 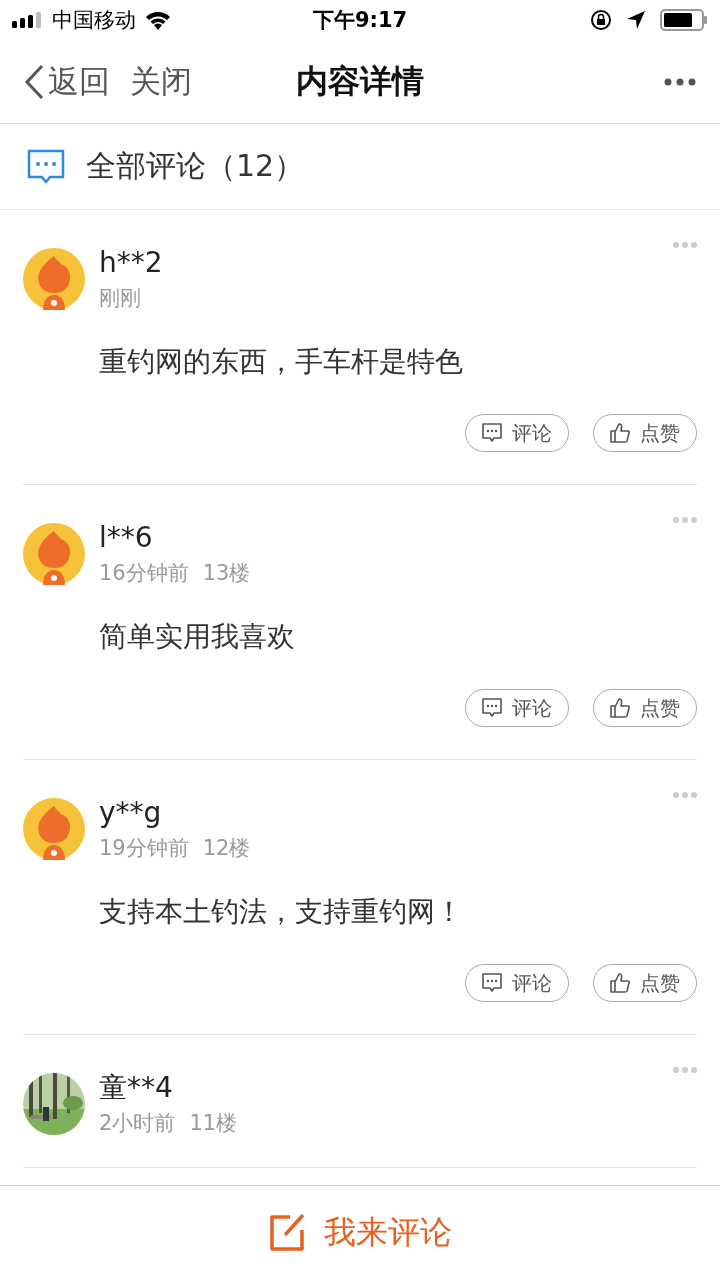 What do you see at coordinates (360, 80) in the screenshot?
I see `page-title: 内容详情` at bounding box center [360, 80].